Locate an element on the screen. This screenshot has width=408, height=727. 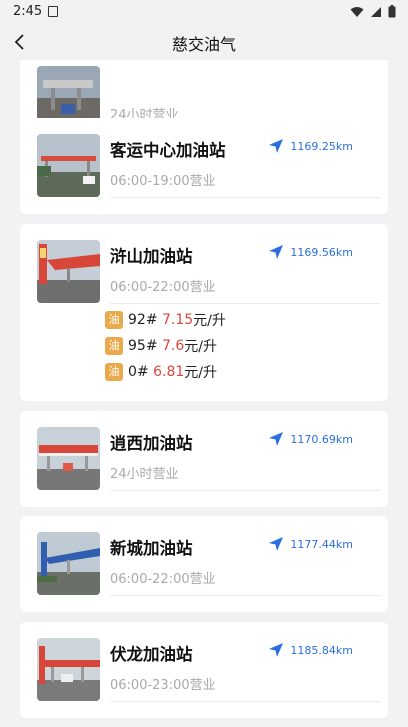
fuel-price: 7.6 is located at coordinates (173, 346).